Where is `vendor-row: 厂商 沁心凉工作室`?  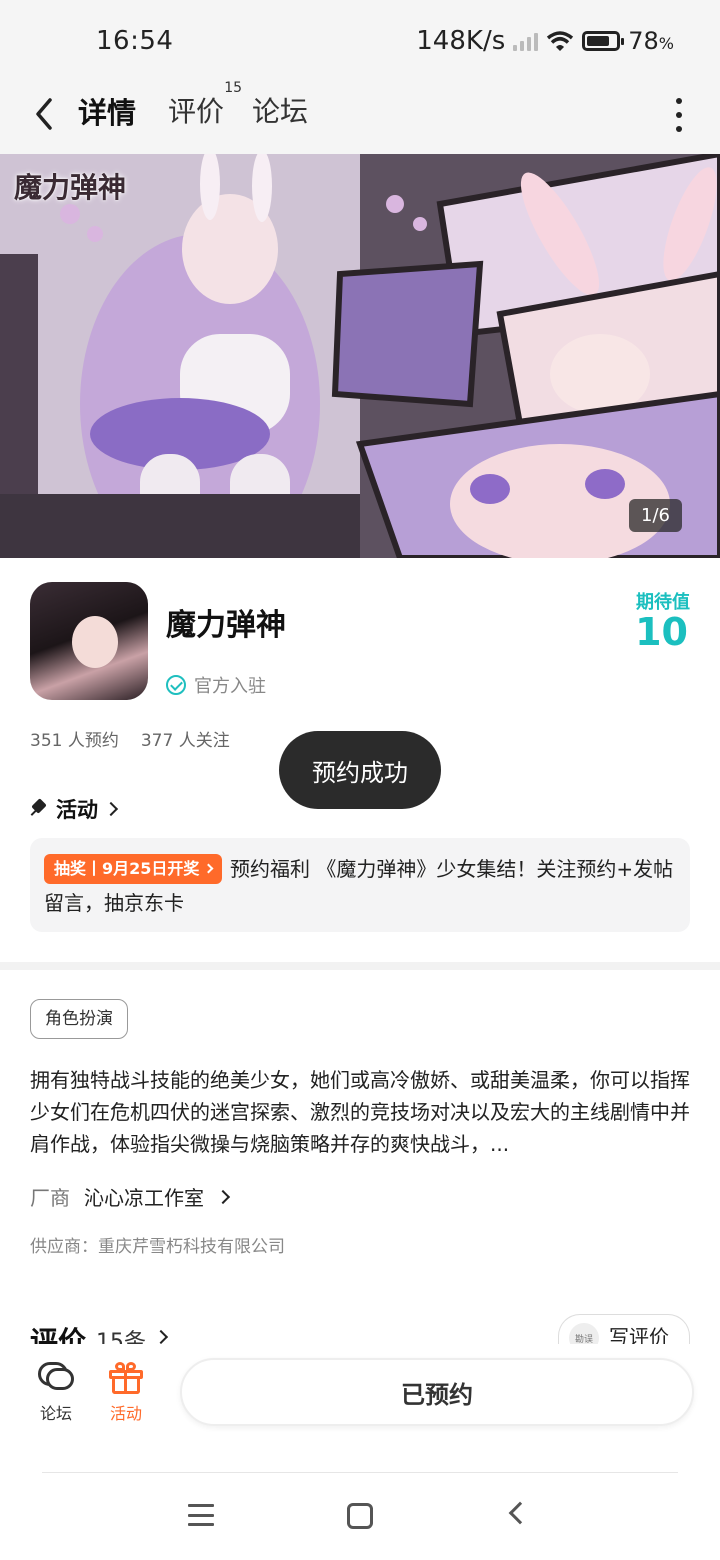 vendor-row: 厂商 沁心凉工作室 is located at coordinates (130, 1196).